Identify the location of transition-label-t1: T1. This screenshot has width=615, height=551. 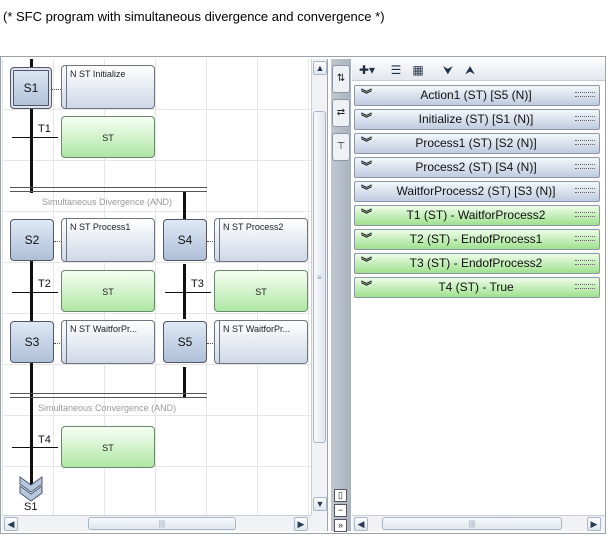
(44, 129).